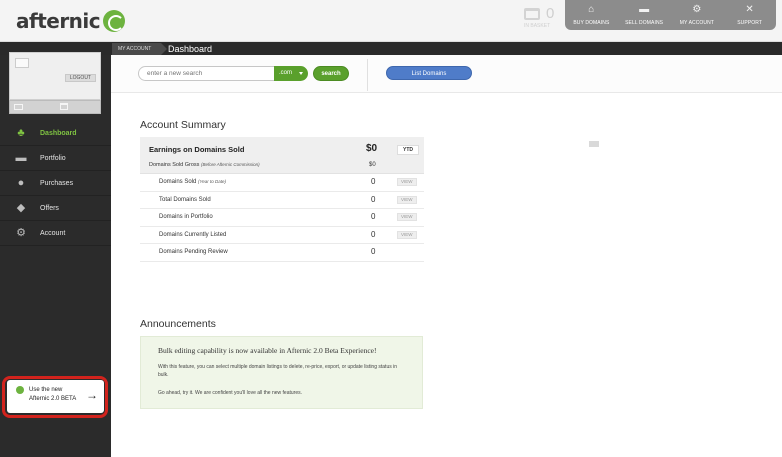 This screenshot has width=782, height=457. I want to click on card-icon, so click(18, 107).